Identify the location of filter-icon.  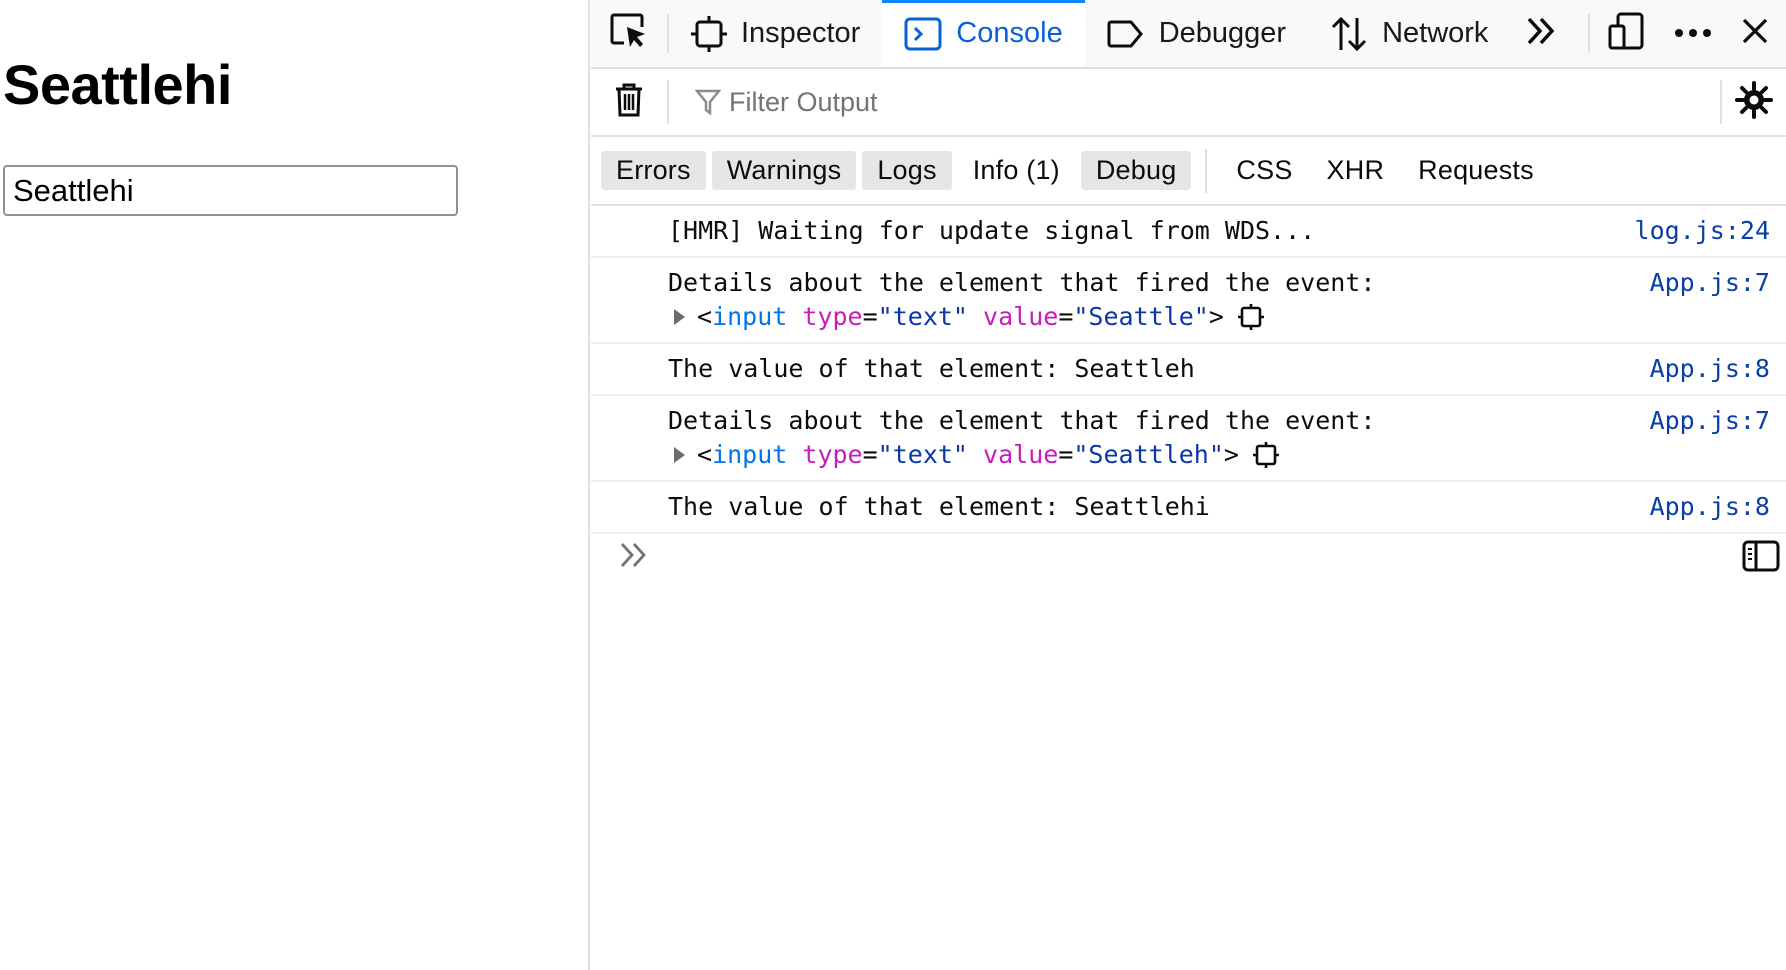
(708, 102).